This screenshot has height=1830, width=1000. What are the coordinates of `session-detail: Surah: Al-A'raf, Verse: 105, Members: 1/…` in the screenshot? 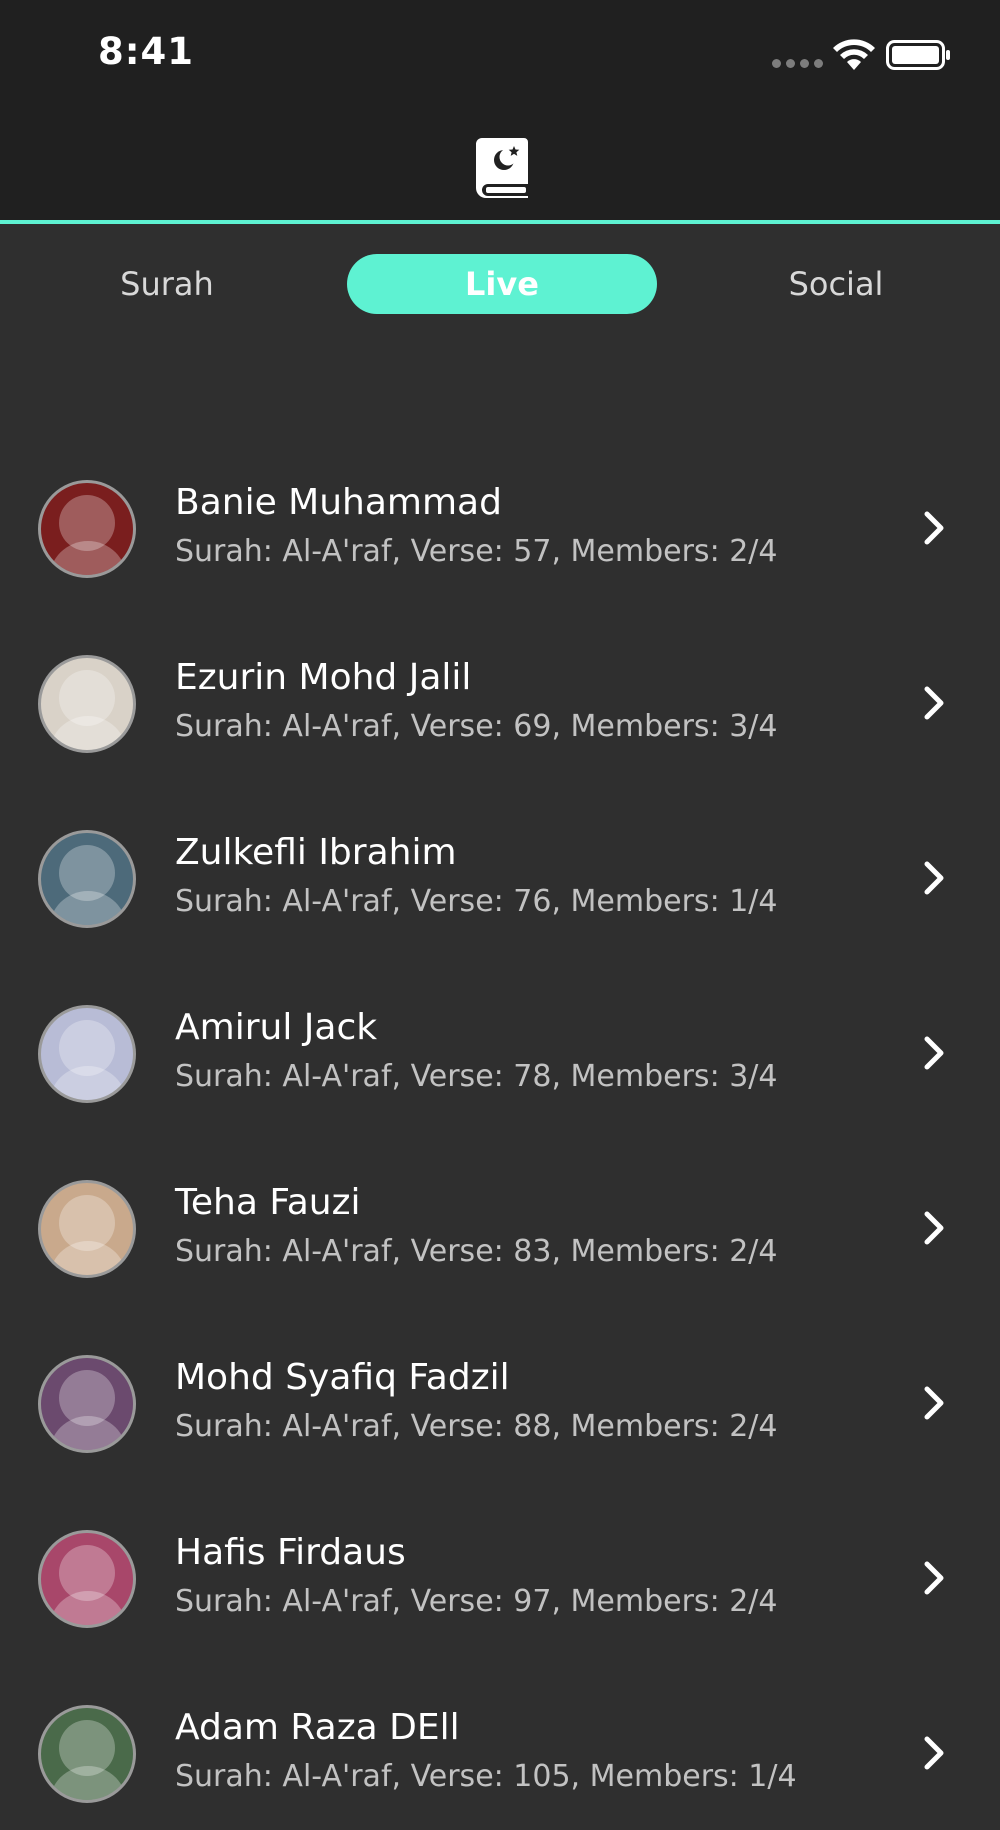 It's located at (486, 1776).